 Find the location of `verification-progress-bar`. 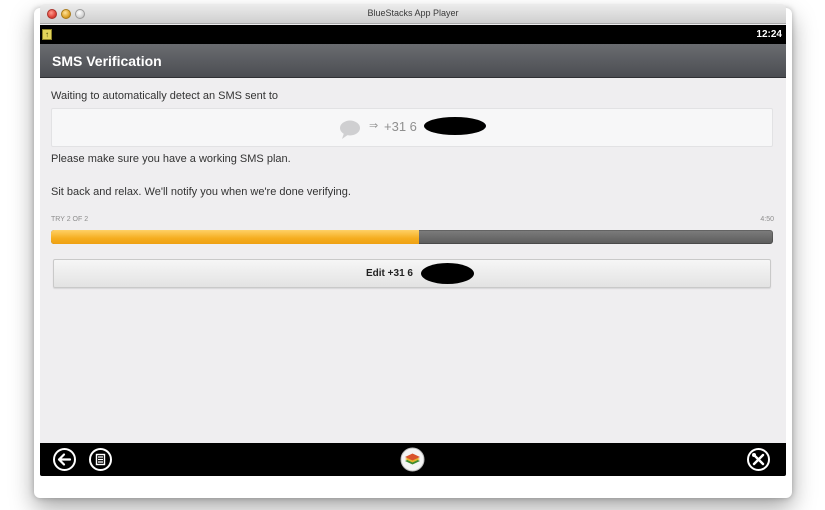

verification-progress-bar is located at coordinates (412, 237).